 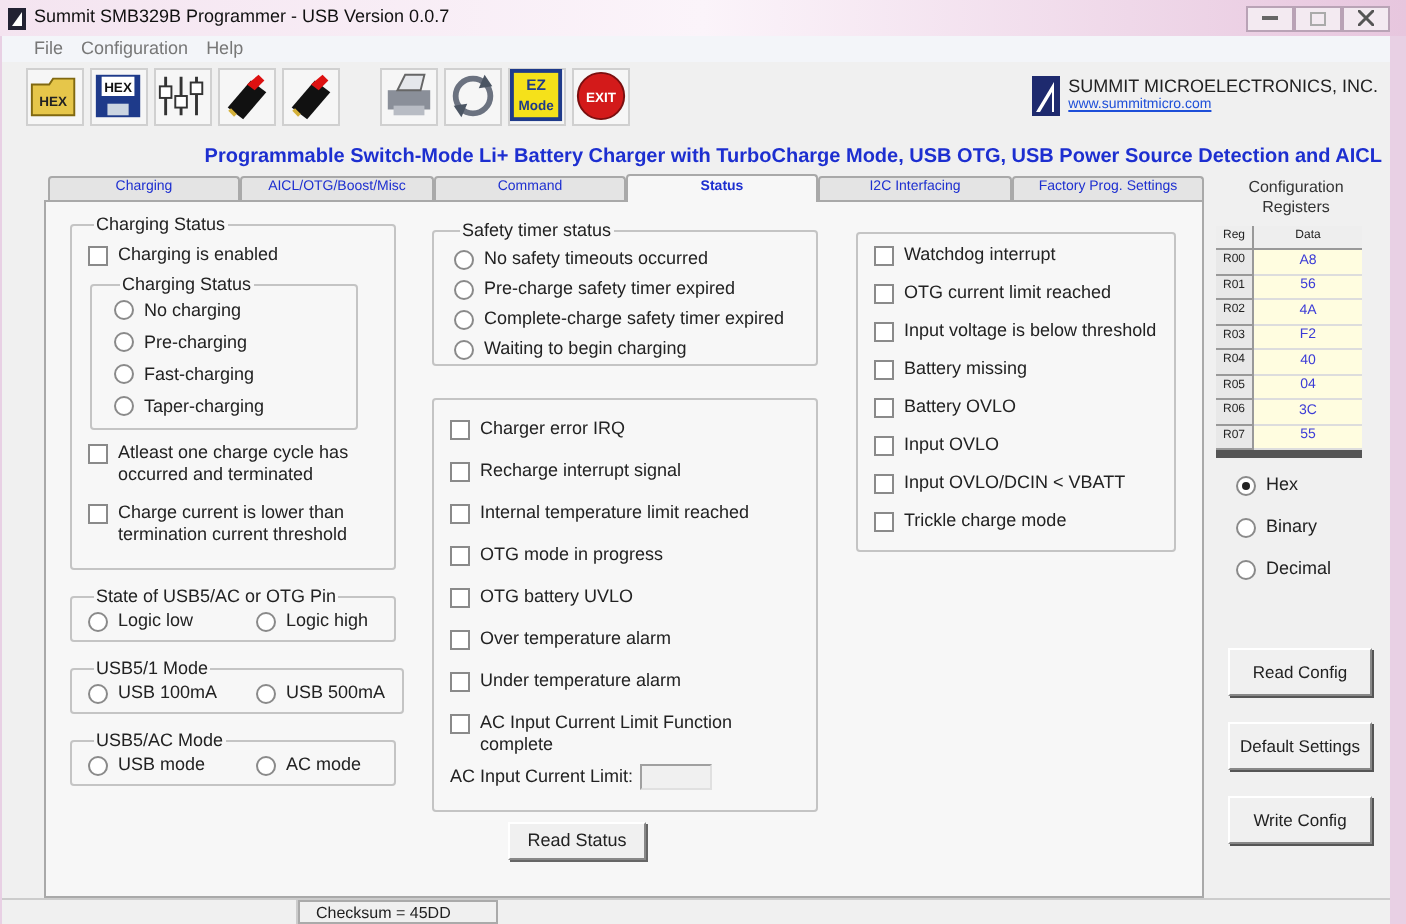 I want to click on status-field: Checksum = 45DD, so click(x=398, y=912).